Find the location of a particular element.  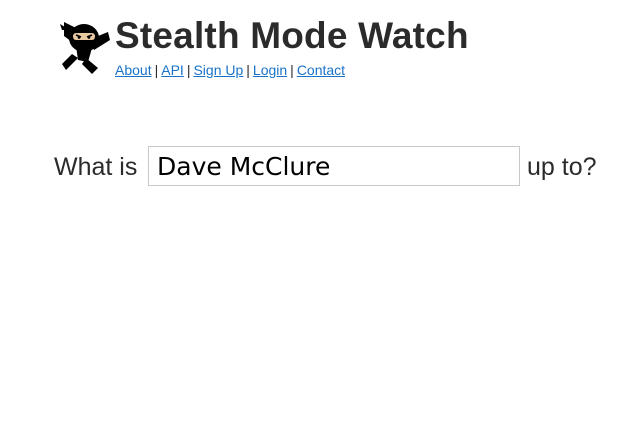

nav-link-sign-up: Sign Up is located at coordinates (218, 70).